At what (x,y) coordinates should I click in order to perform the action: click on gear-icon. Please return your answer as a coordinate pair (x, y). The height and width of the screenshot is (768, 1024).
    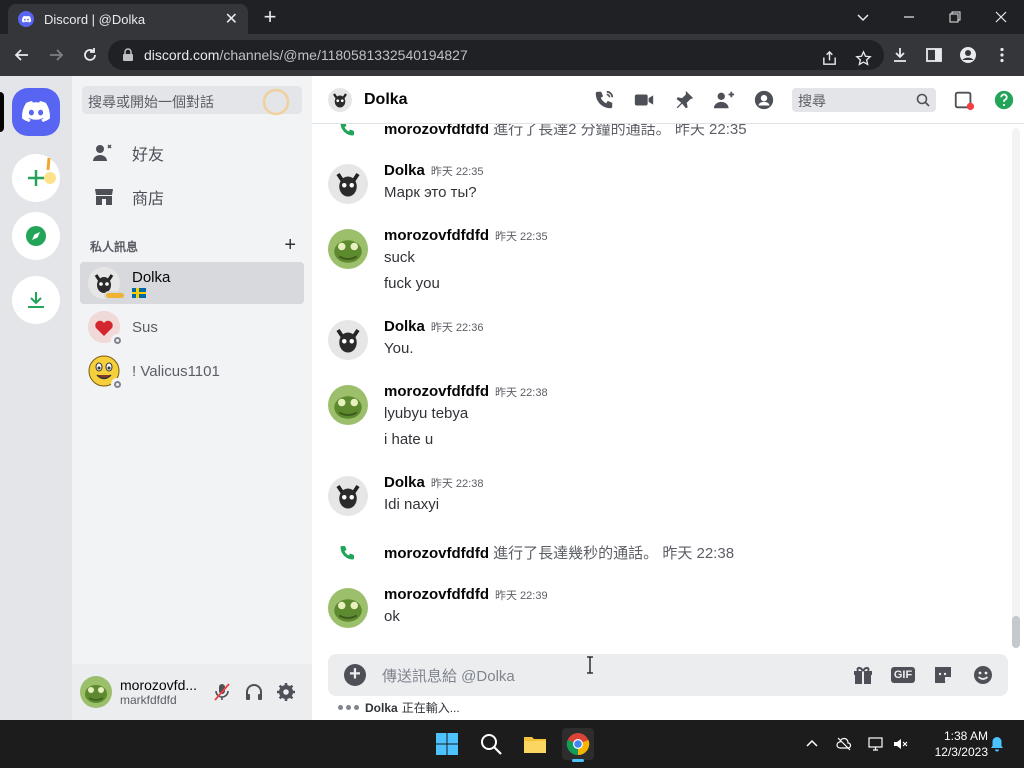
    Looking at the image, I should click on (286, 692).